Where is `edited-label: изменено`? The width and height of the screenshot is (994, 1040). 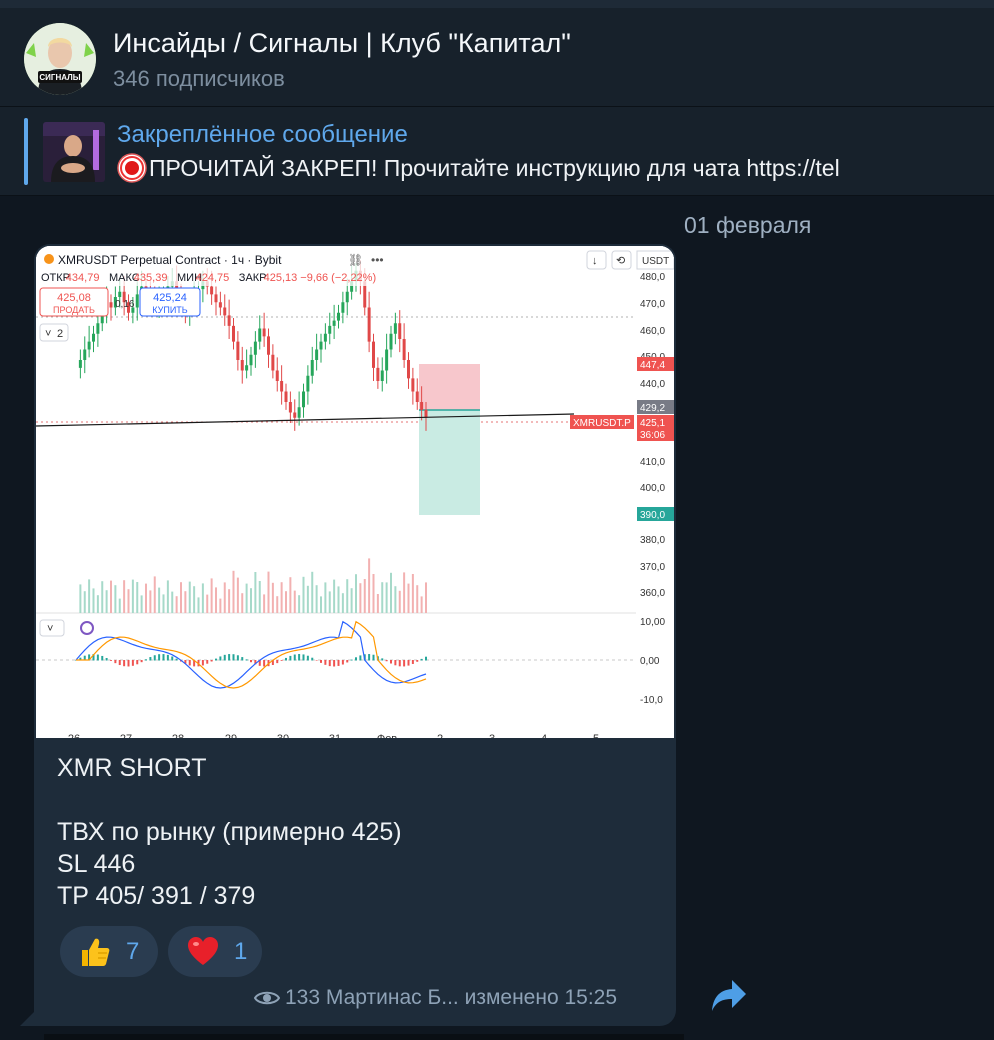
edited-label: изменено is located at coordinates (511, 997).